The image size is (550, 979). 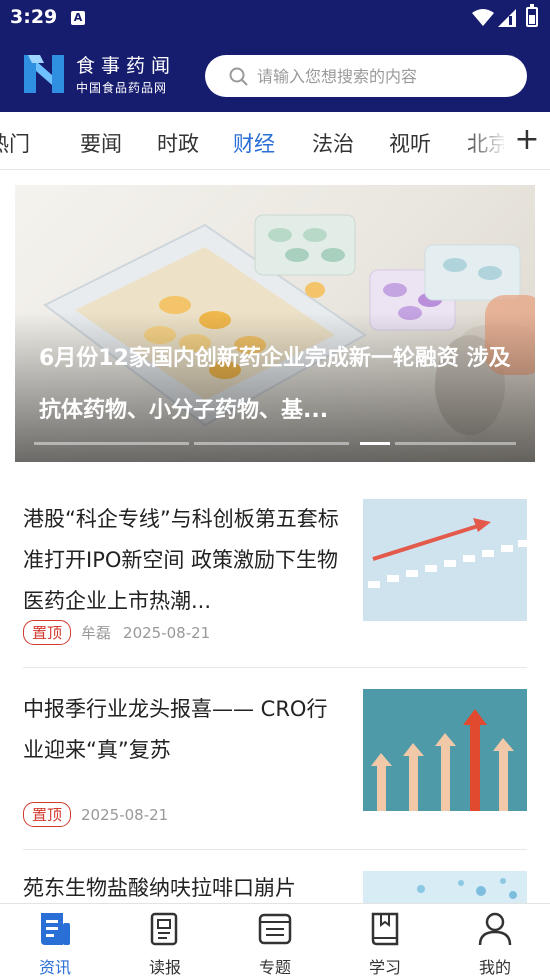 I want to click on news-meta: 置顶 2025-08-21, so click(x=101, y=814).